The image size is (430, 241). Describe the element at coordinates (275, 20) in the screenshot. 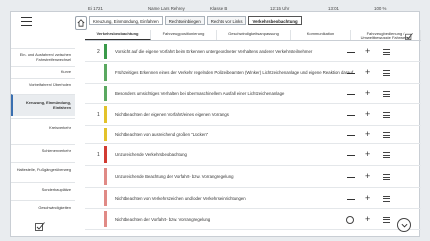

I see `breadcrumb-item-active: Verkehrsbeobachtung` at that location.